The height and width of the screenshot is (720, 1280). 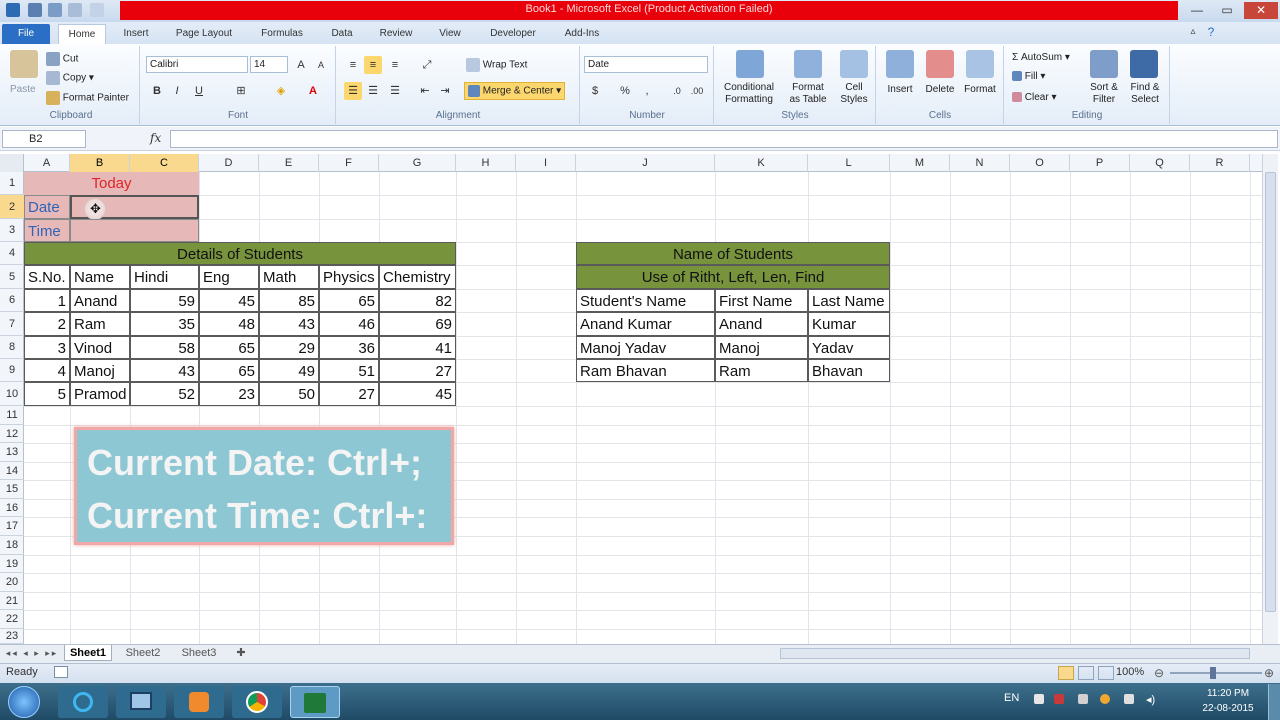 I want to click on copy-button: Copy ▾, so click(x=70, y=78).